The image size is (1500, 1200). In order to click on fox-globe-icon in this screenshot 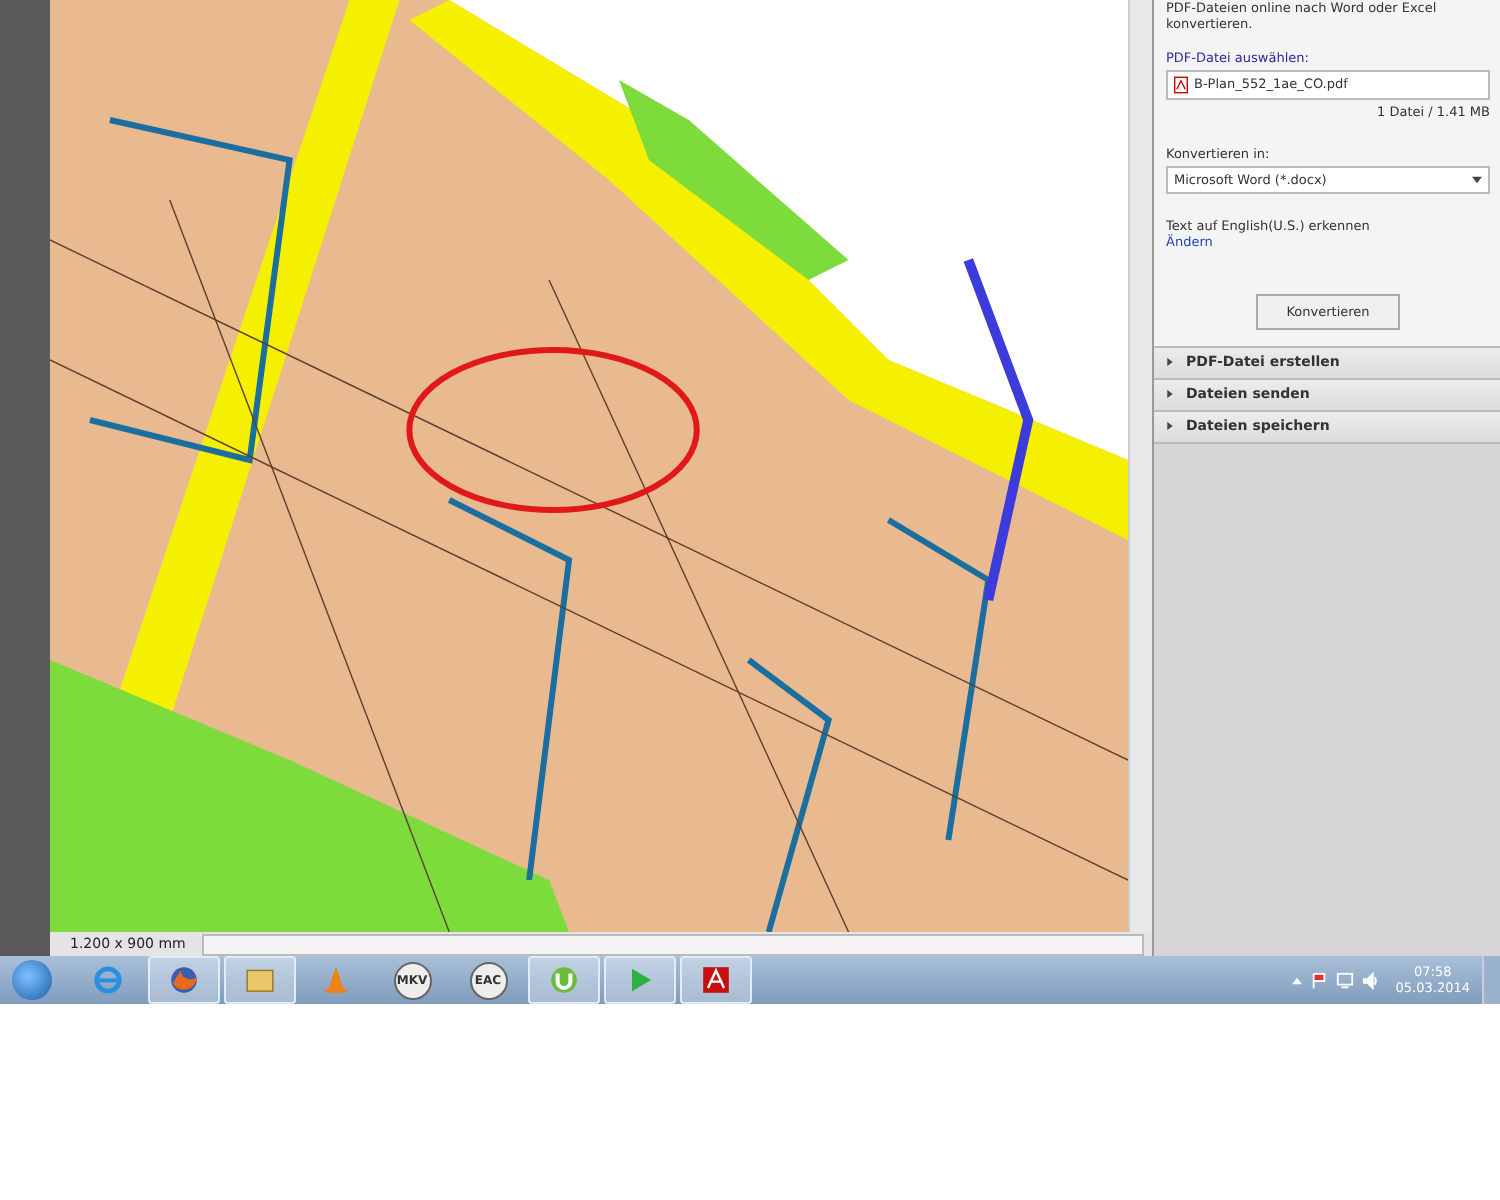, I will do `click(184, 980)`.